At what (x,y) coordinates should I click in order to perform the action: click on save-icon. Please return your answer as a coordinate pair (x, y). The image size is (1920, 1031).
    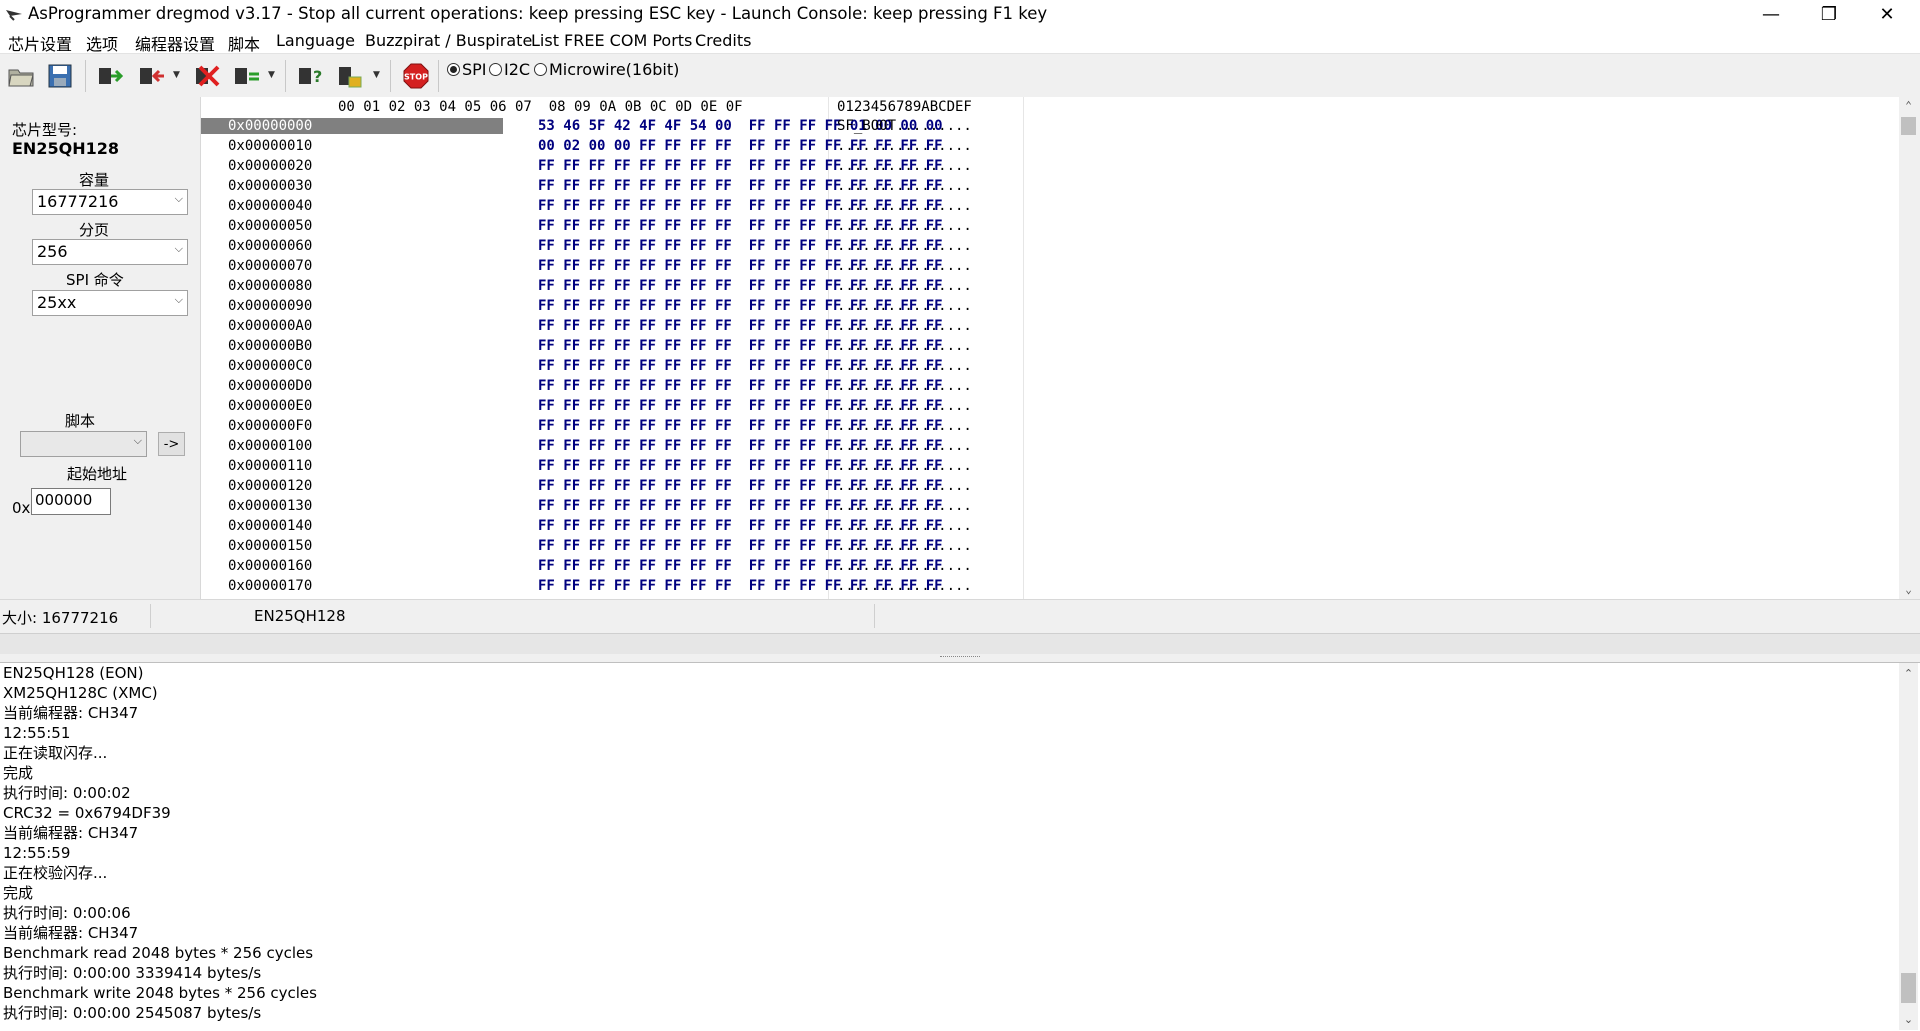
    Looking at the image, I should click on (60, 76).